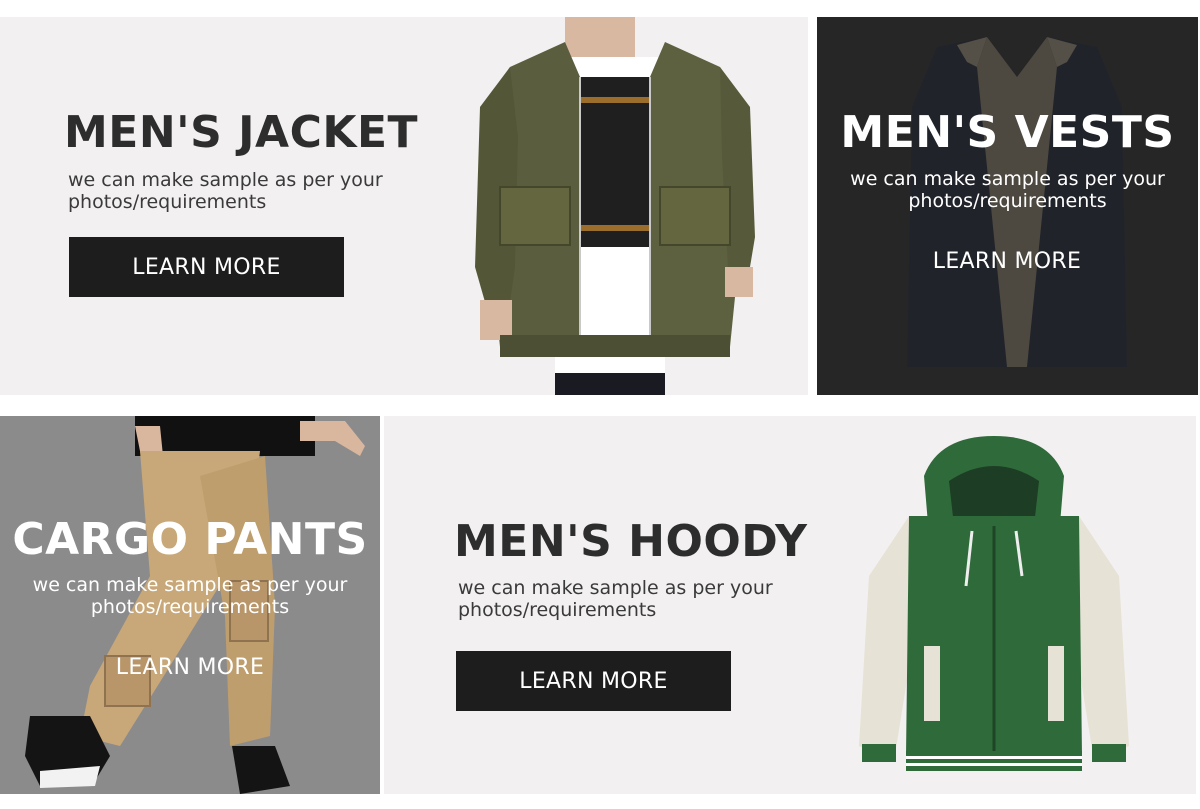 The image size is (1200, 809). Describe the element at coordinates (593, 681) in the screenshot. I see `hoody-learn-more-button: LEARN MORE` at that location.